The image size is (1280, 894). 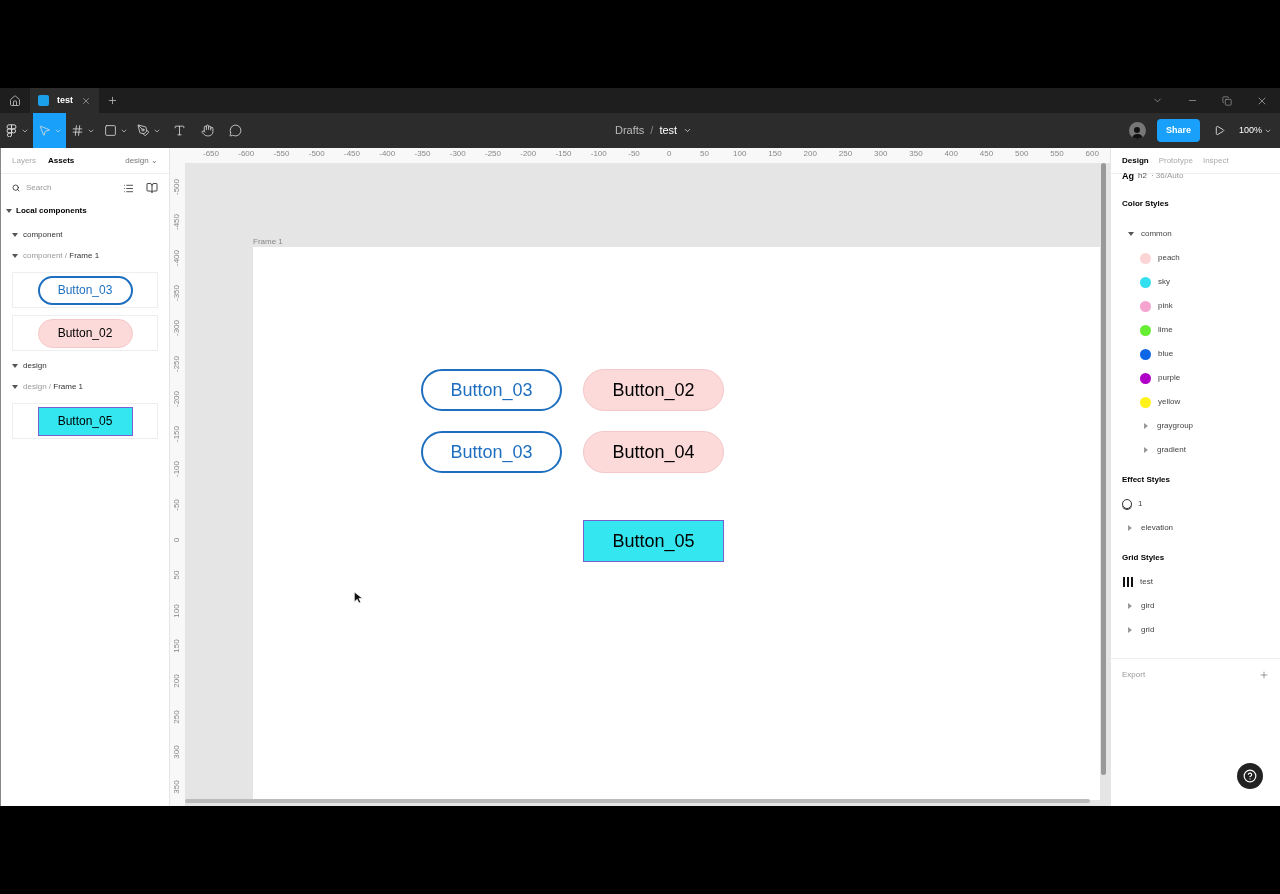 I want to click on style-group: gird, so click(x=1148, y=606).